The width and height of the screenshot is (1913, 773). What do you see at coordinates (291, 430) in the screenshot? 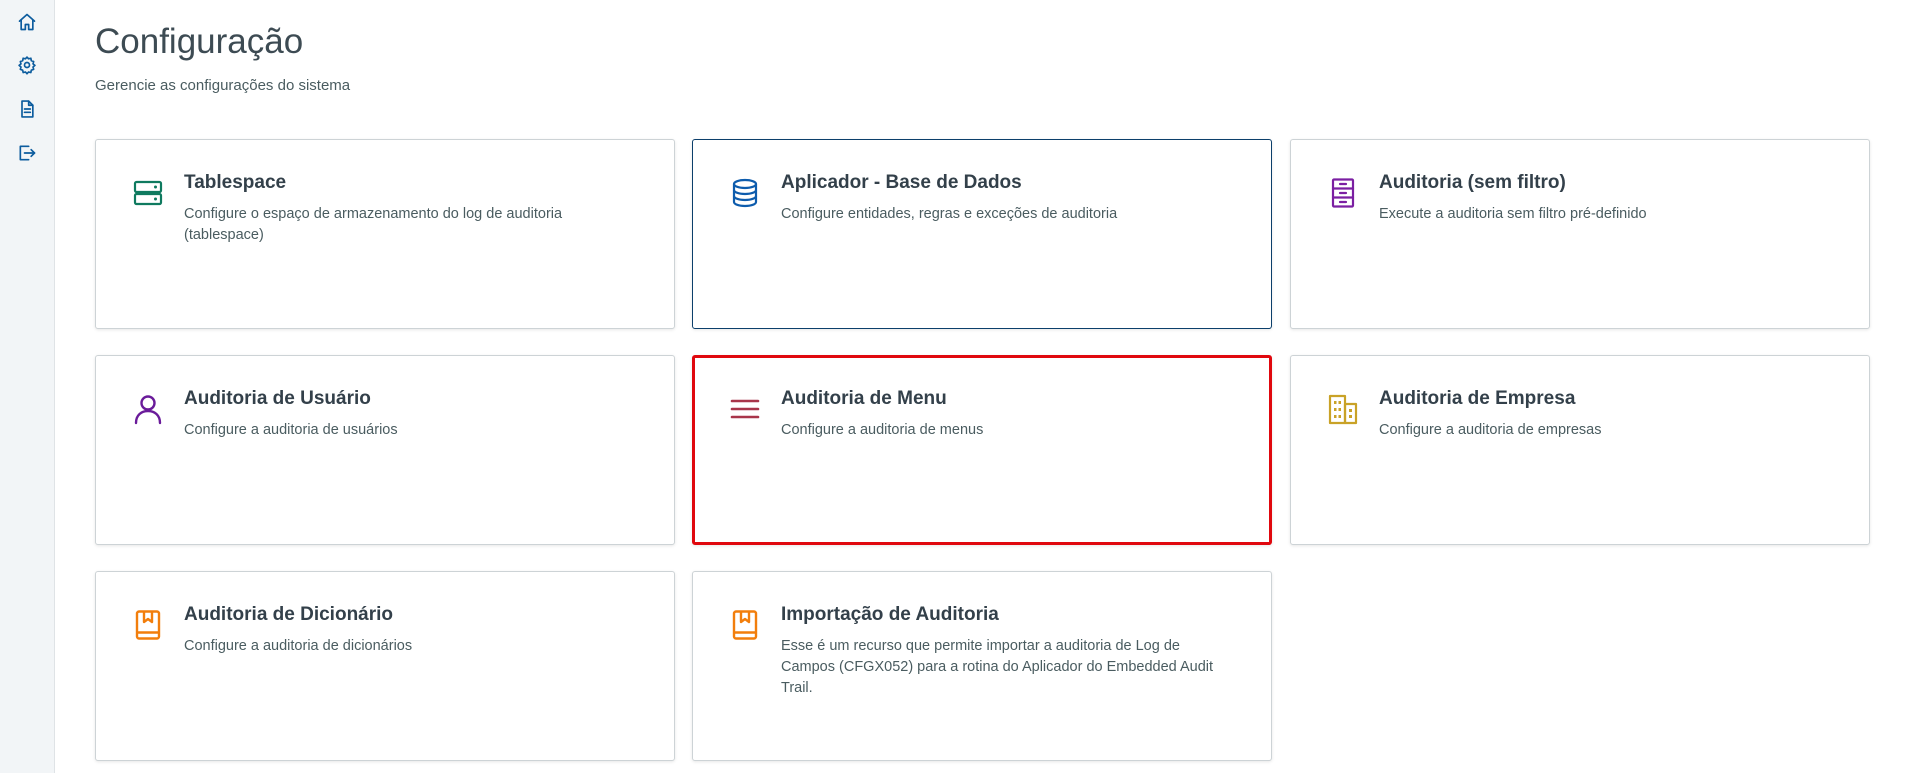
I see `card-description: Configure a auditoria de usuários` at bounding box center [291, 430].